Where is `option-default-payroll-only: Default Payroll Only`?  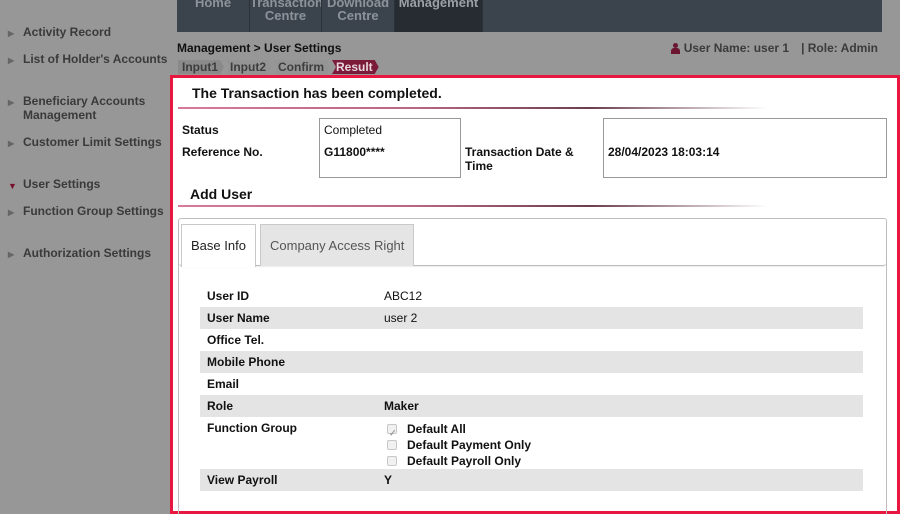 option-default-payroll-only: Default Payroll Only is located at coordinates (623, 461).